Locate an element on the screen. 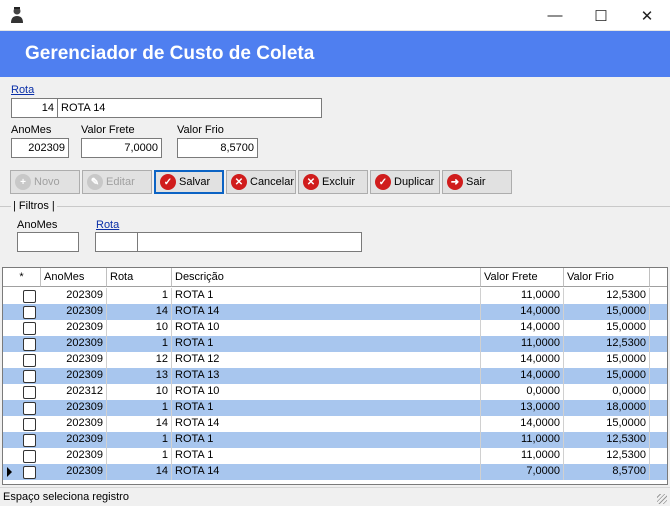 The height and width of the screenshot is (506, 670). filters-separator is located at coordinates (335, 206).